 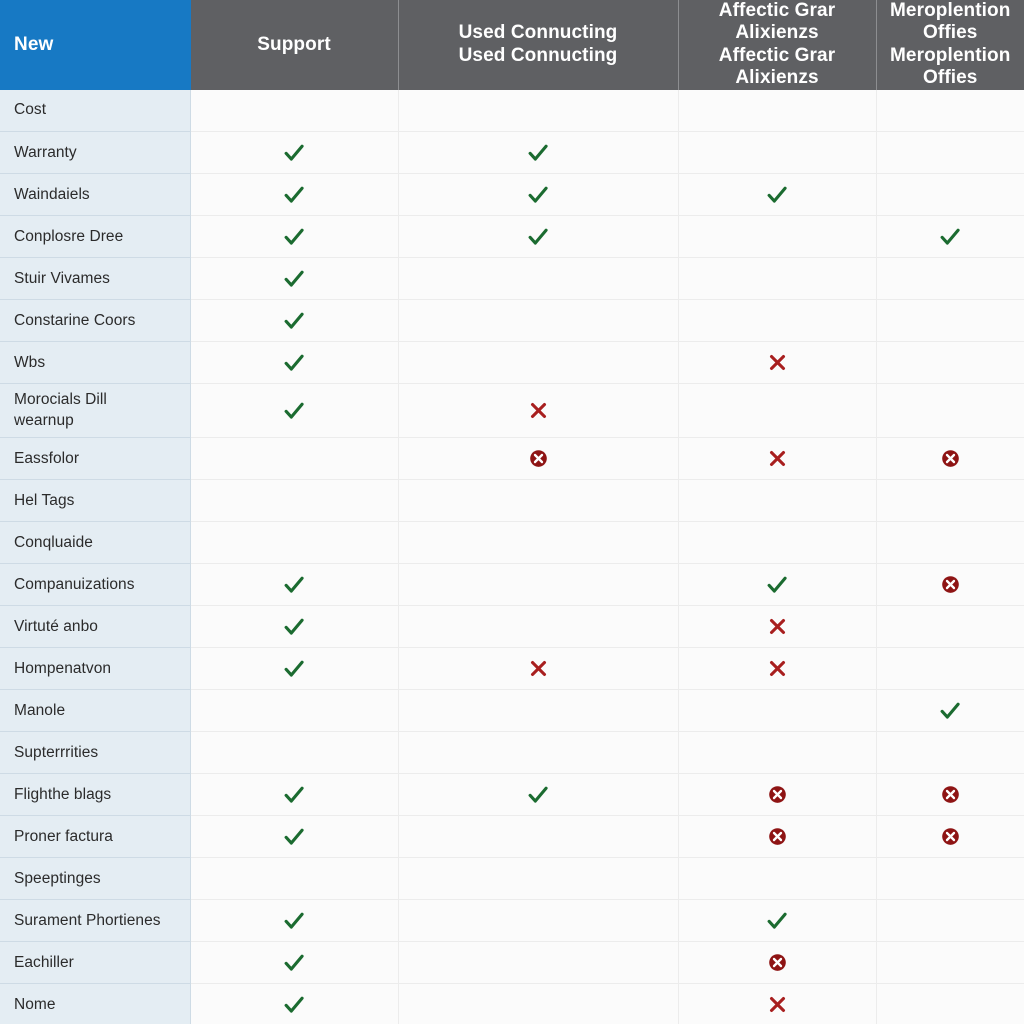 I want to click on table-row: Flighthe blags, so click(x=512, y=795).